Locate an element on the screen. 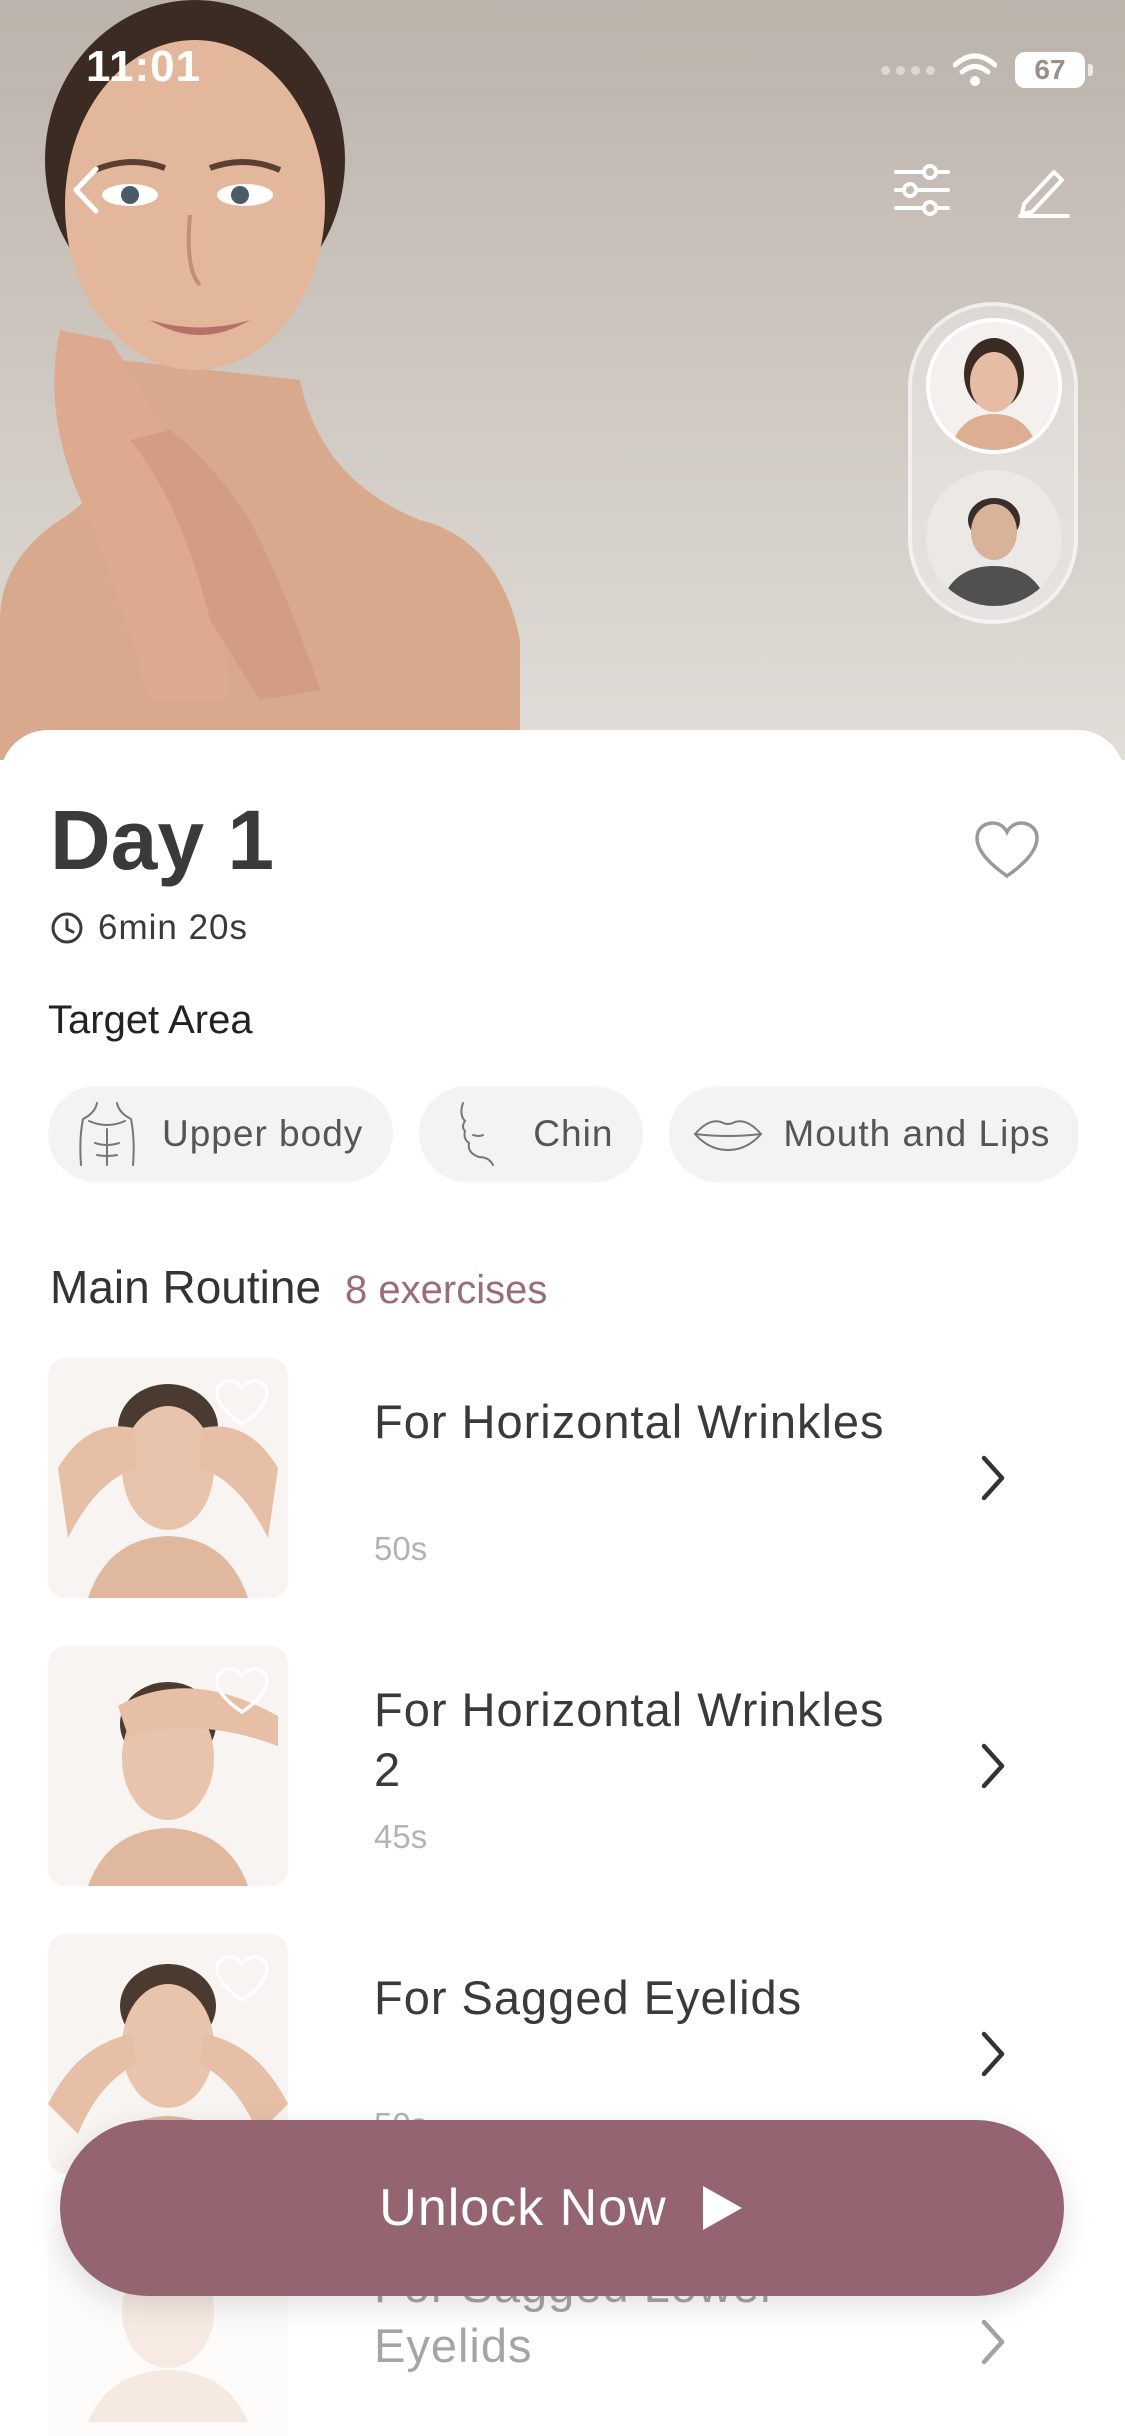  target-area-label: Target Area is located at coordinates (150, 1020).